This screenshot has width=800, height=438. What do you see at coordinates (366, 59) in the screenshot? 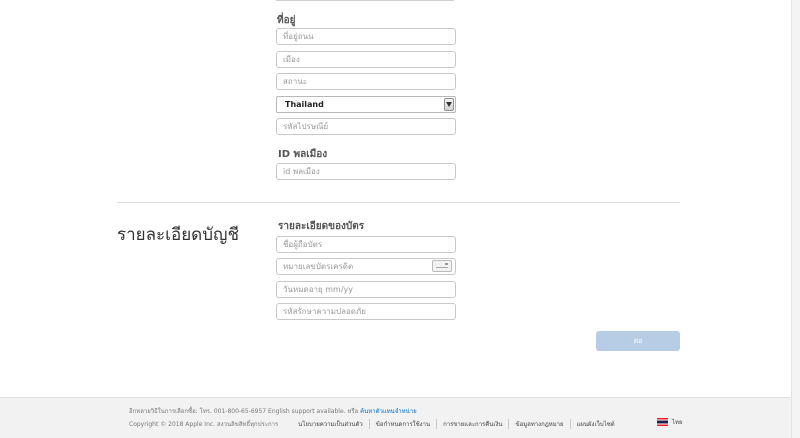
I see `city-input` at bounding box center [366, 59].